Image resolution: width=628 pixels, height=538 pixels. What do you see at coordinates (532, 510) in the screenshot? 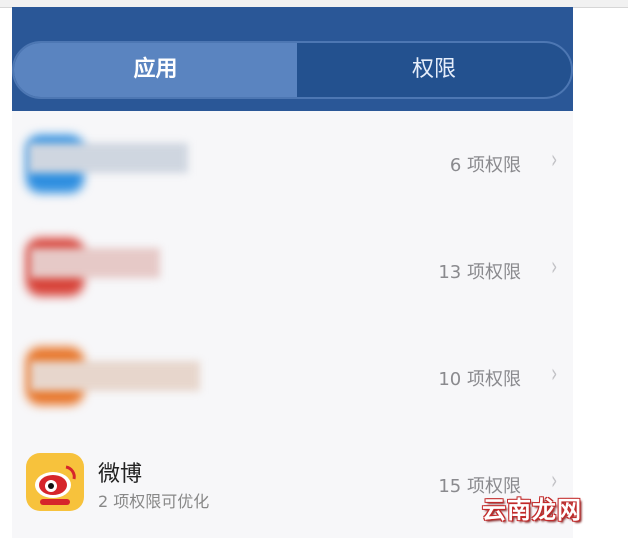
I see `watermark: 云南龙网` at bounding box center [532, 510].